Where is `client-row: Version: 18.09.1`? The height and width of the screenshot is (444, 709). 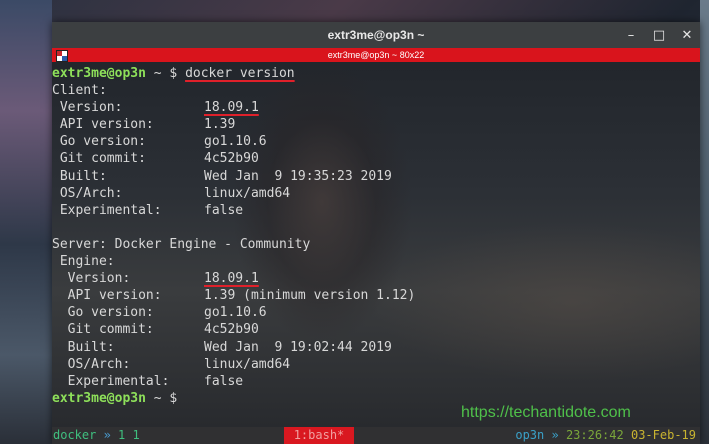
client-row: Version: 18.09.1 is located at coordinates (376, 107).